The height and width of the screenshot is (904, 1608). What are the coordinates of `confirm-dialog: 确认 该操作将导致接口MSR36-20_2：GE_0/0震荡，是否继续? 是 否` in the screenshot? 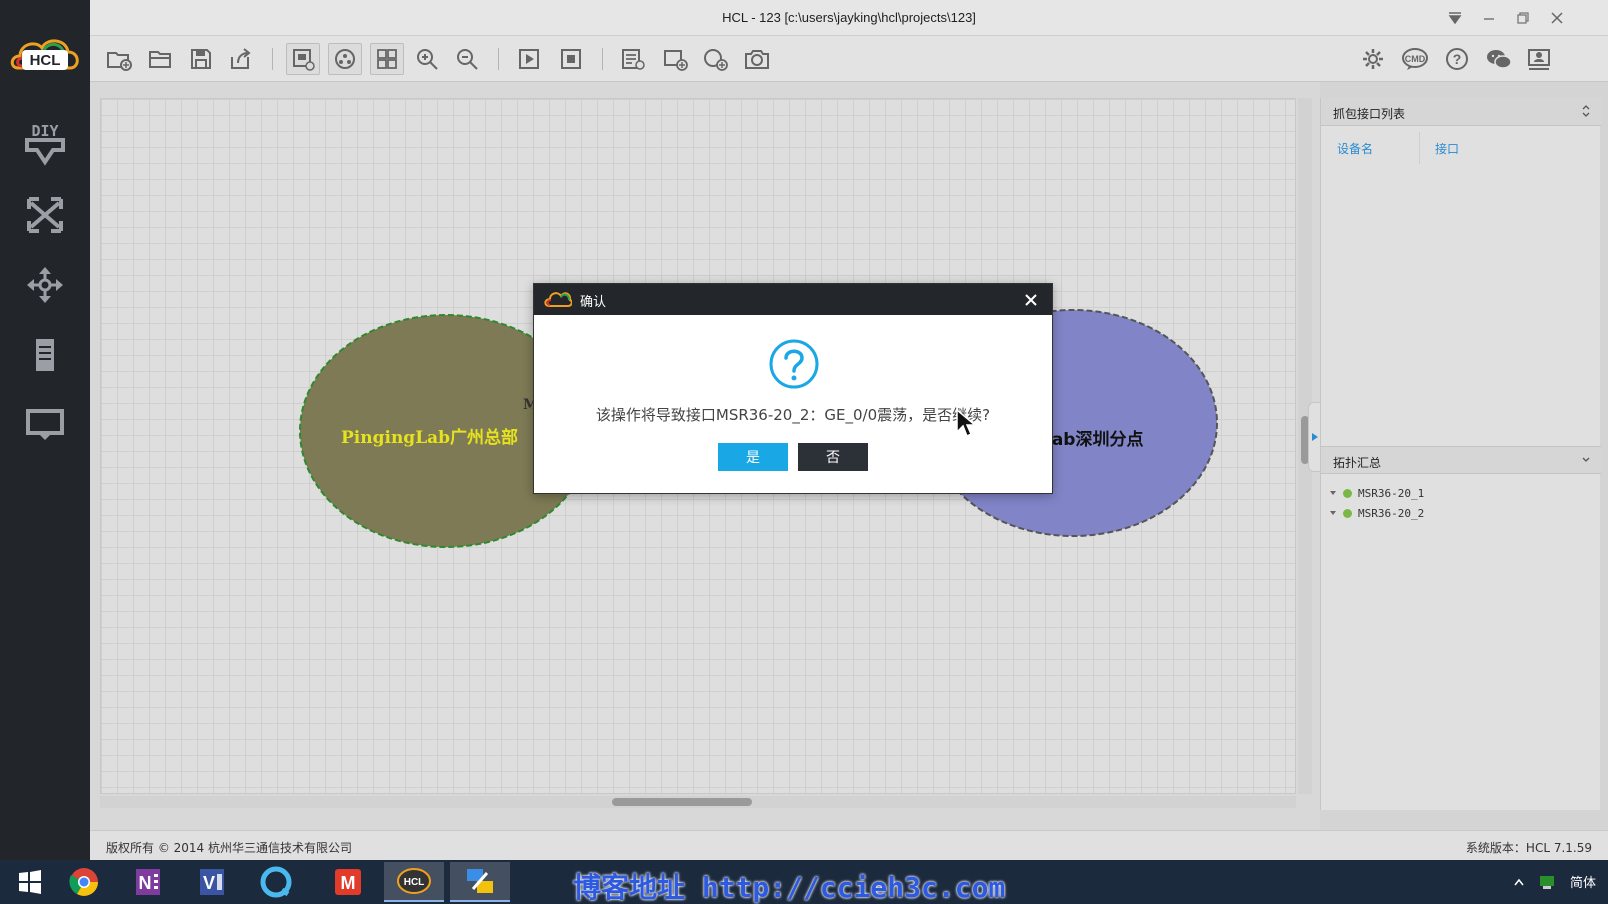 It's located at (793, 388).